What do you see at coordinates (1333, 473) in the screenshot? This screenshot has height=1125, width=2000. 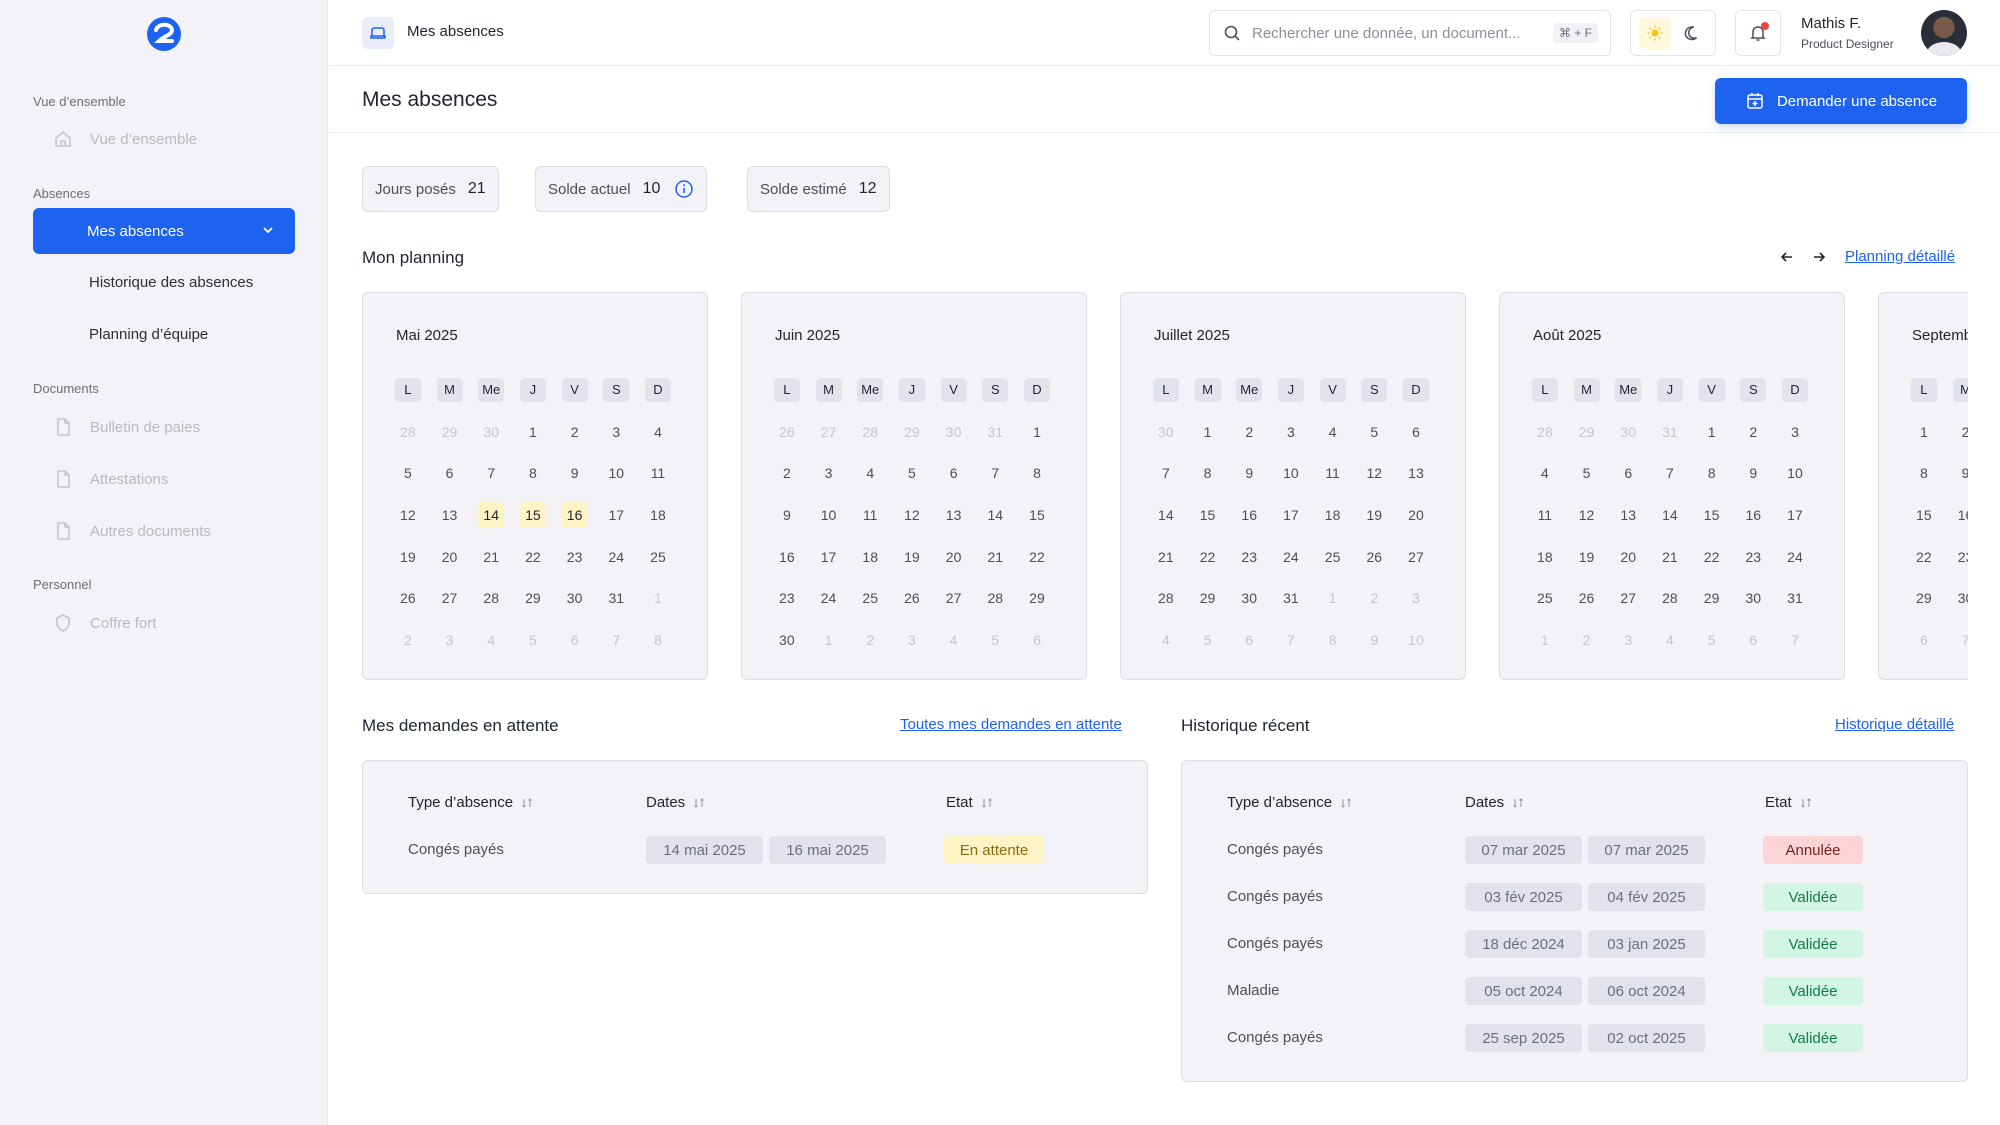 I see `calendar-day: 11` at bounding box center [1333, 473].